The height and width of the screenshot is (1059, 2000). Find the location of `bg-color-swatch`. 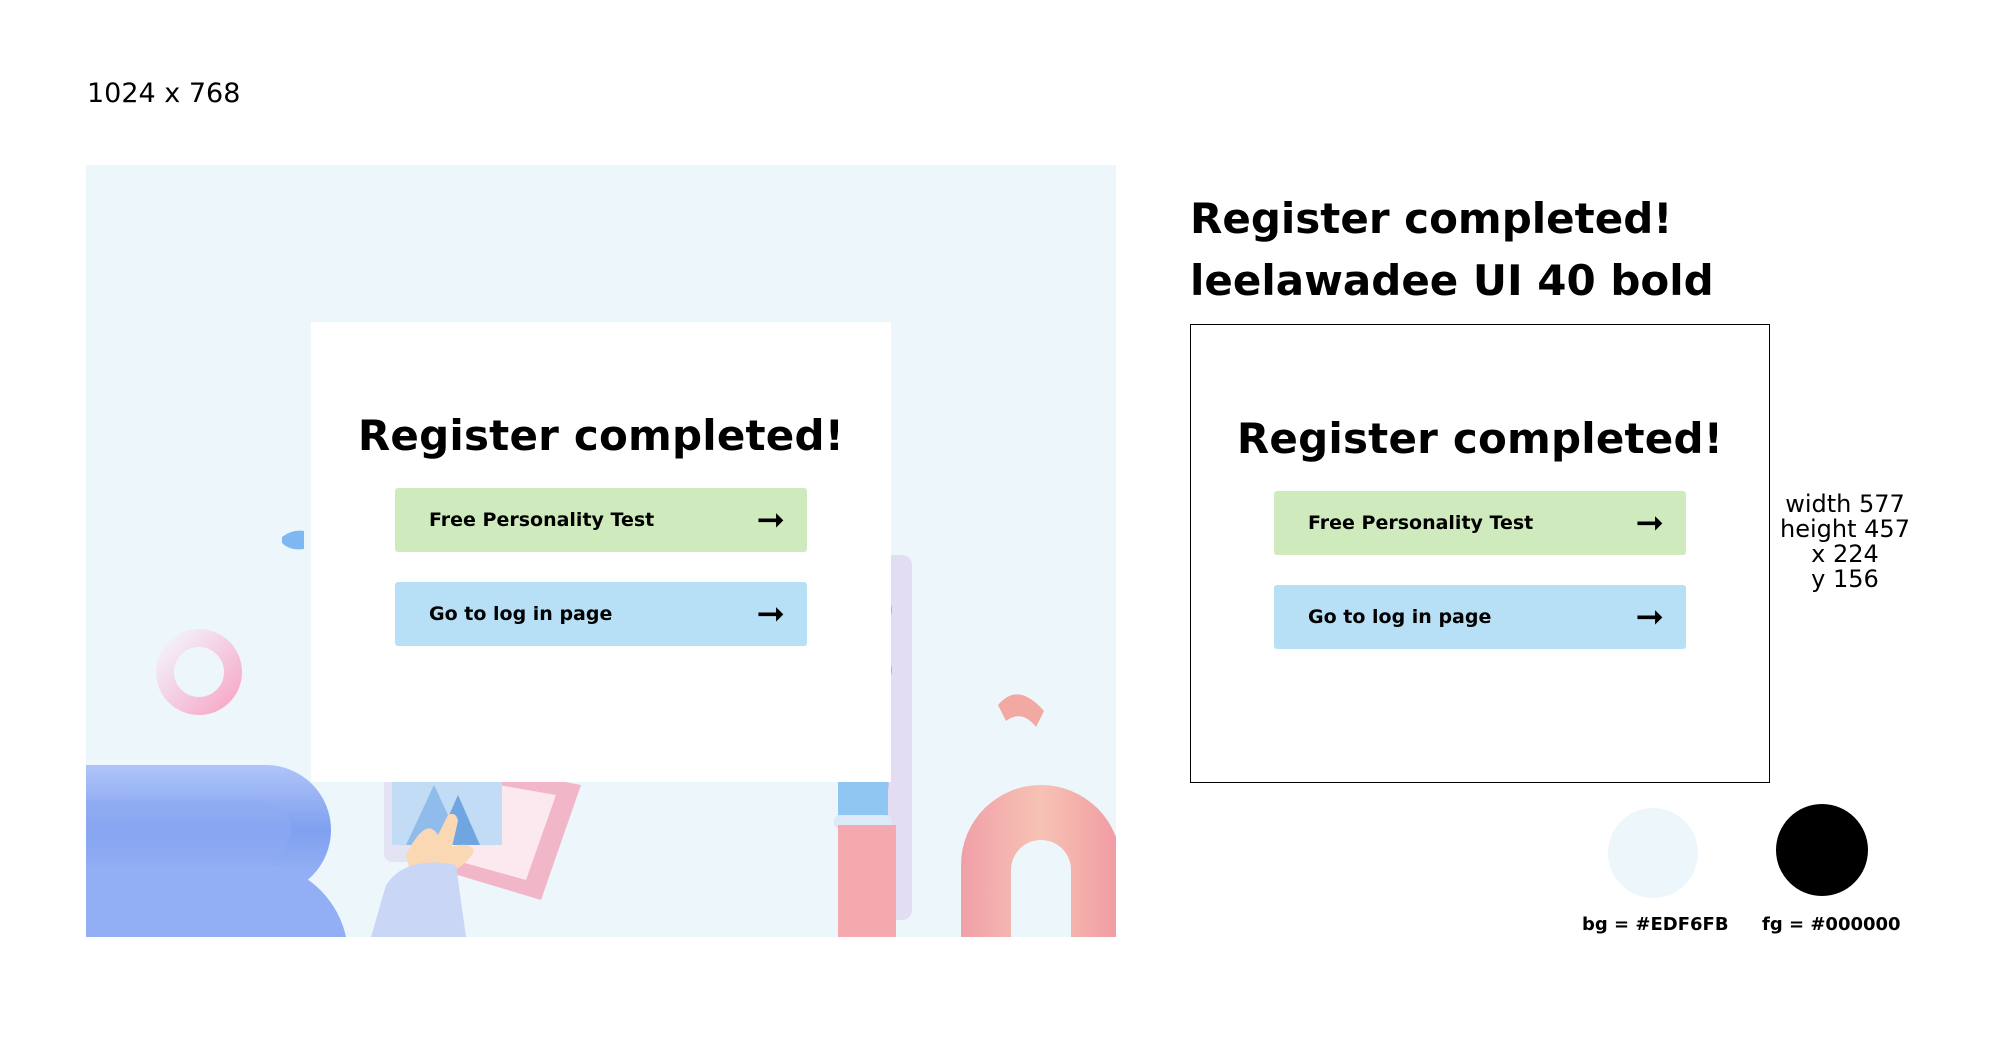

bg-color-swatch is located at coordinates (1653, 853).